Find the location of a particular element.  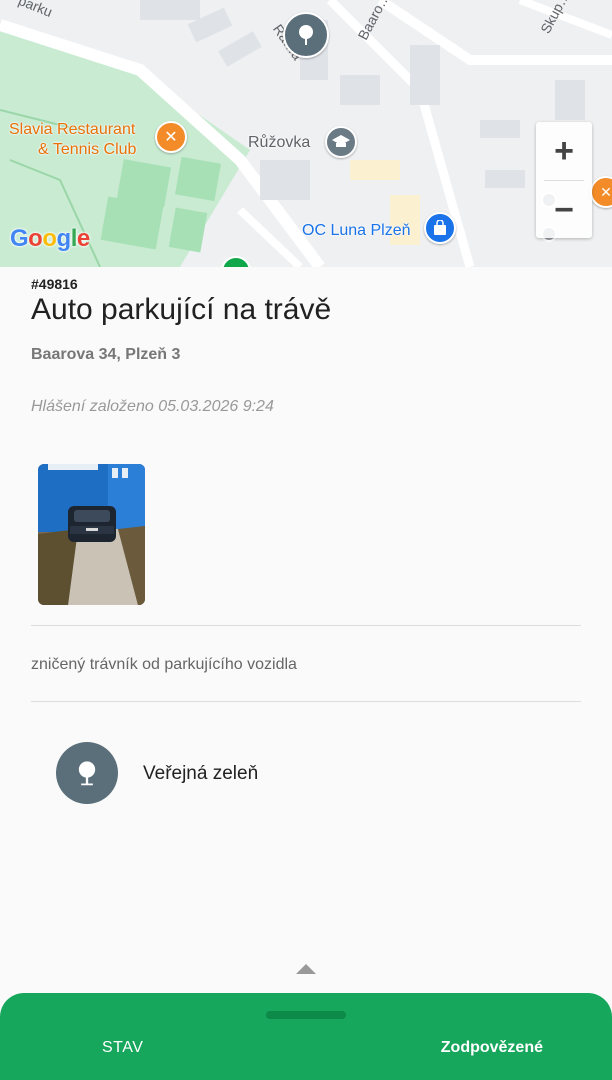

graduation-cap-icon is located at coordinates (341, 141).